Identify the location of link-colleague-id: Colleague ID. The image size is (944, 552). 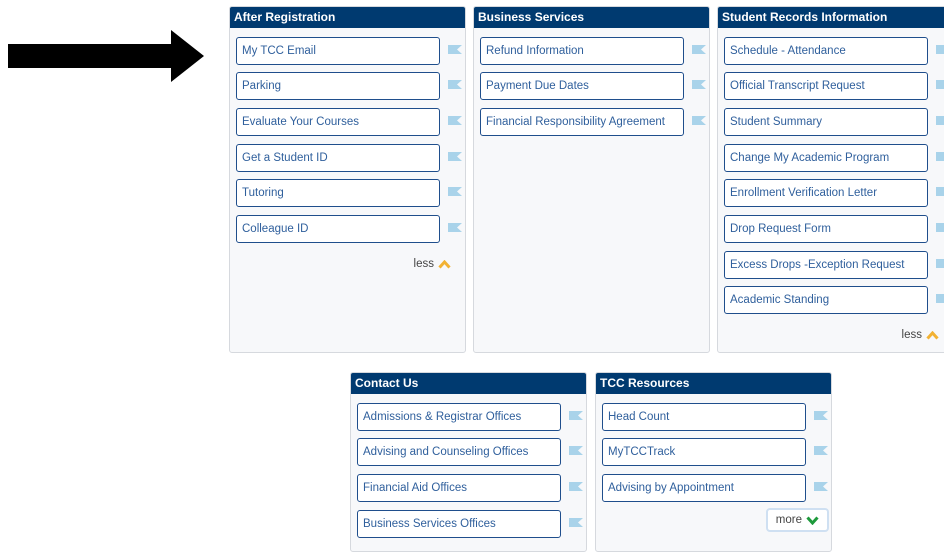
(338, 229).